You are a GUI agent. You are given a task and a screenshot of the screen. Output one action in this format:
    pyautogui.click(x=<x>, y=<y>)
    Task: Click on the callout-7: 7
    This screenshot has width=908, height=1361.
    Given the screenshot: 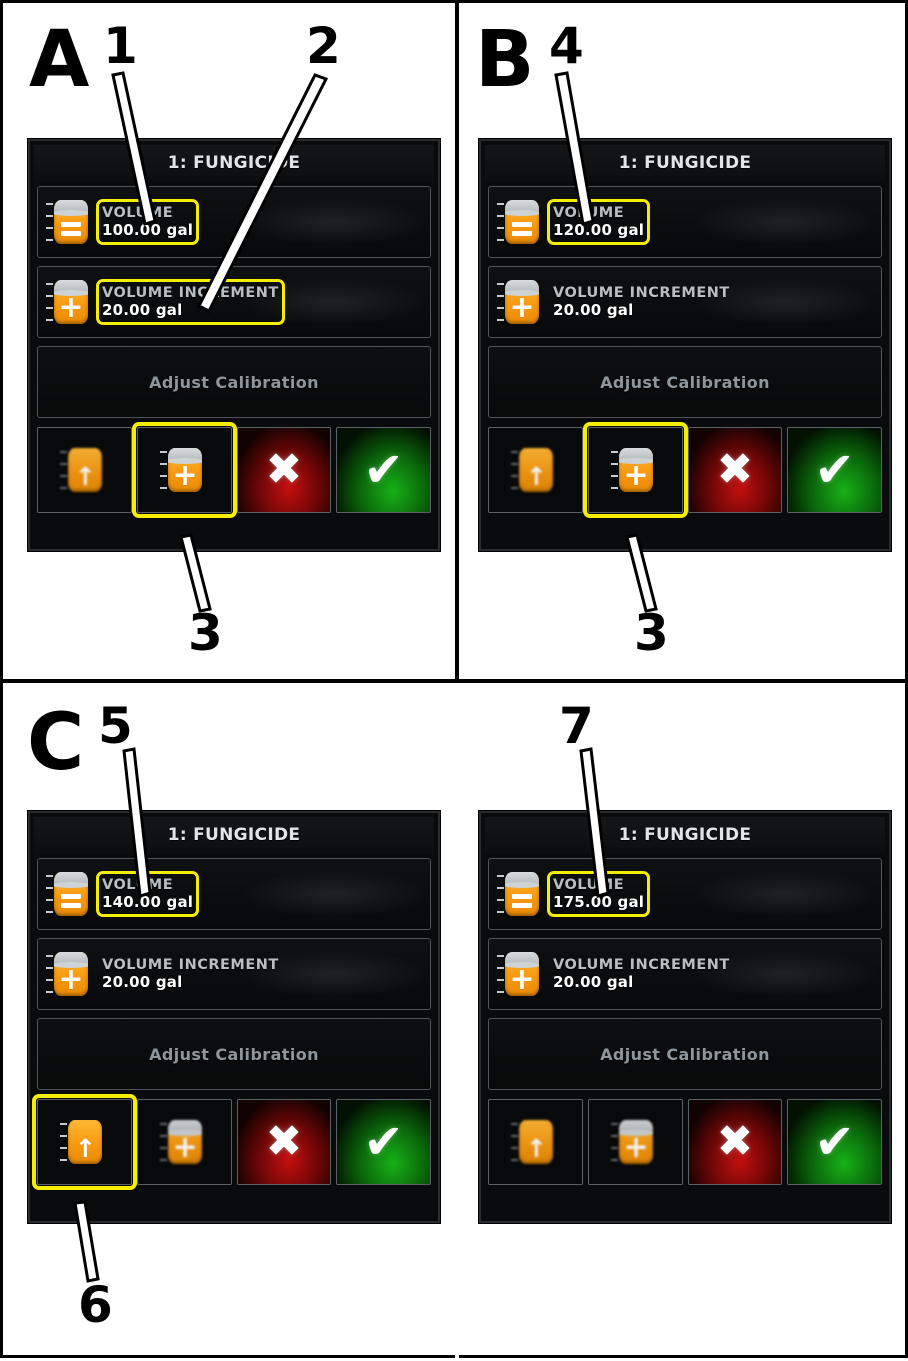 What is the action you would take?
    pyautogui.click(x=576, y=726)
    